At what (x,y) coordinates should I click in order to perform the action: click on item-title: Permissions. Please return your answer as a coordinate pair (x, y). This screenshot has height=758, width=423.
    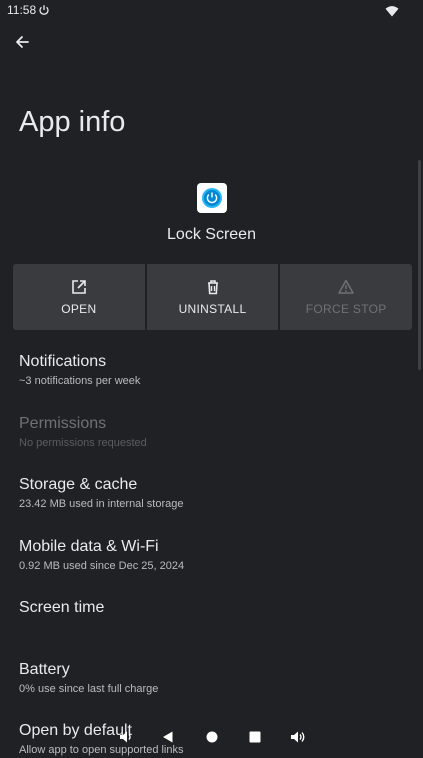
    Looking at the image, I should click on (63, 423).